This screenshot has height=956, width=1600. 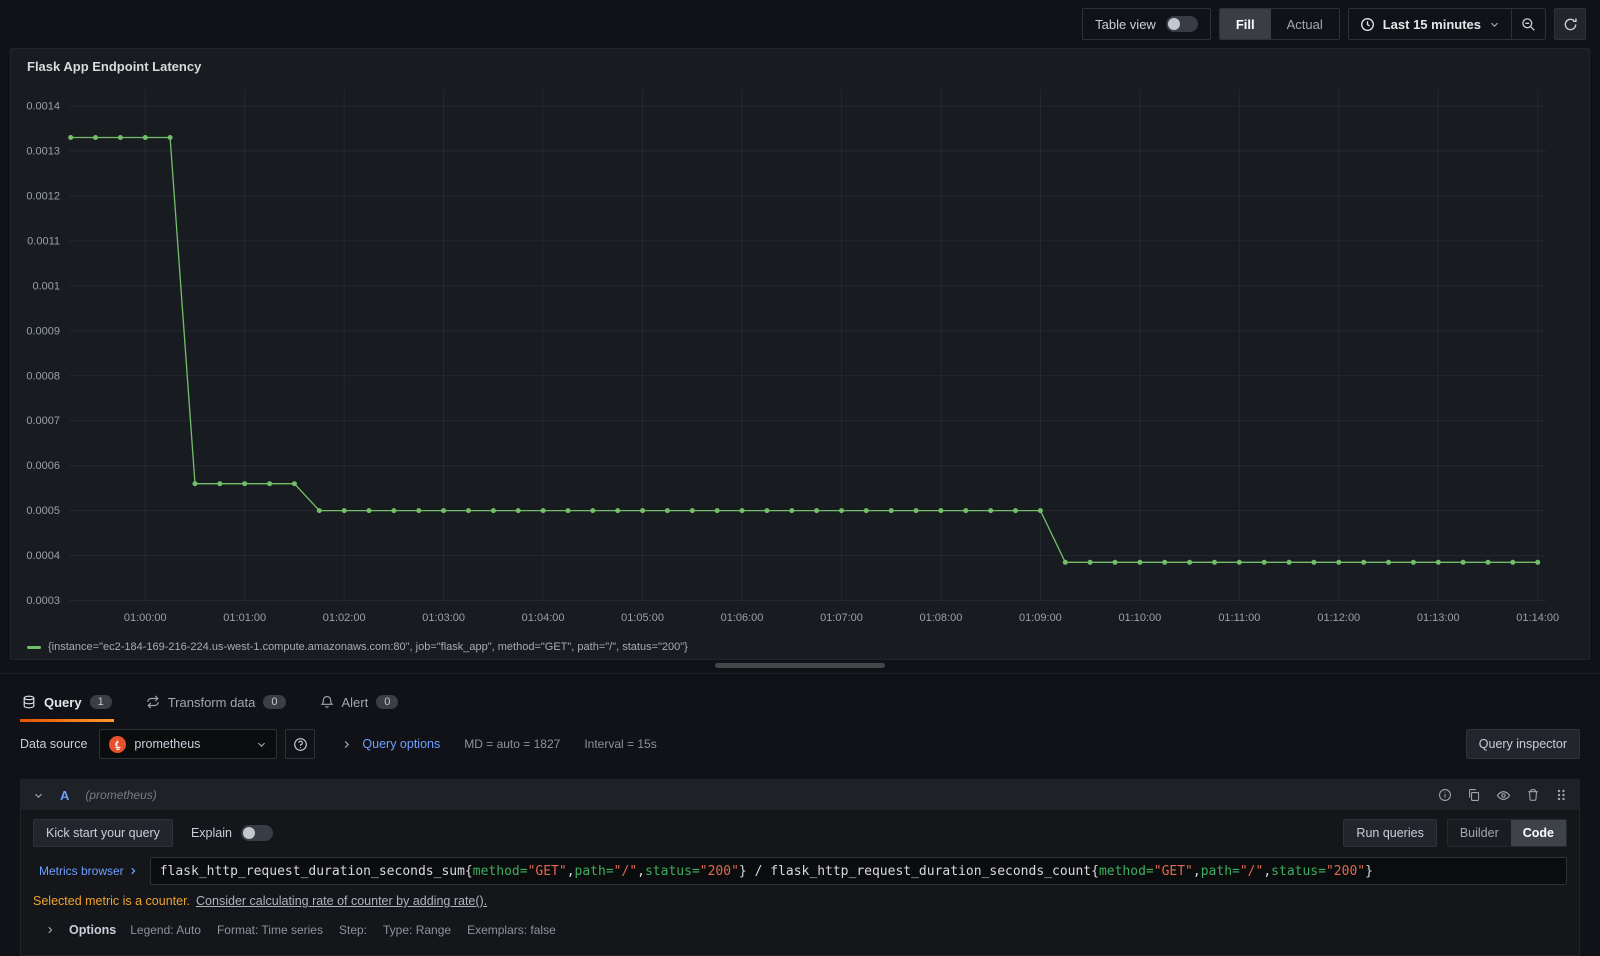 What do you see at coordinates (800, 665) in the screenshot?
I see `horizontal-scrollbar-thumb` at bounding box center [800, 665].